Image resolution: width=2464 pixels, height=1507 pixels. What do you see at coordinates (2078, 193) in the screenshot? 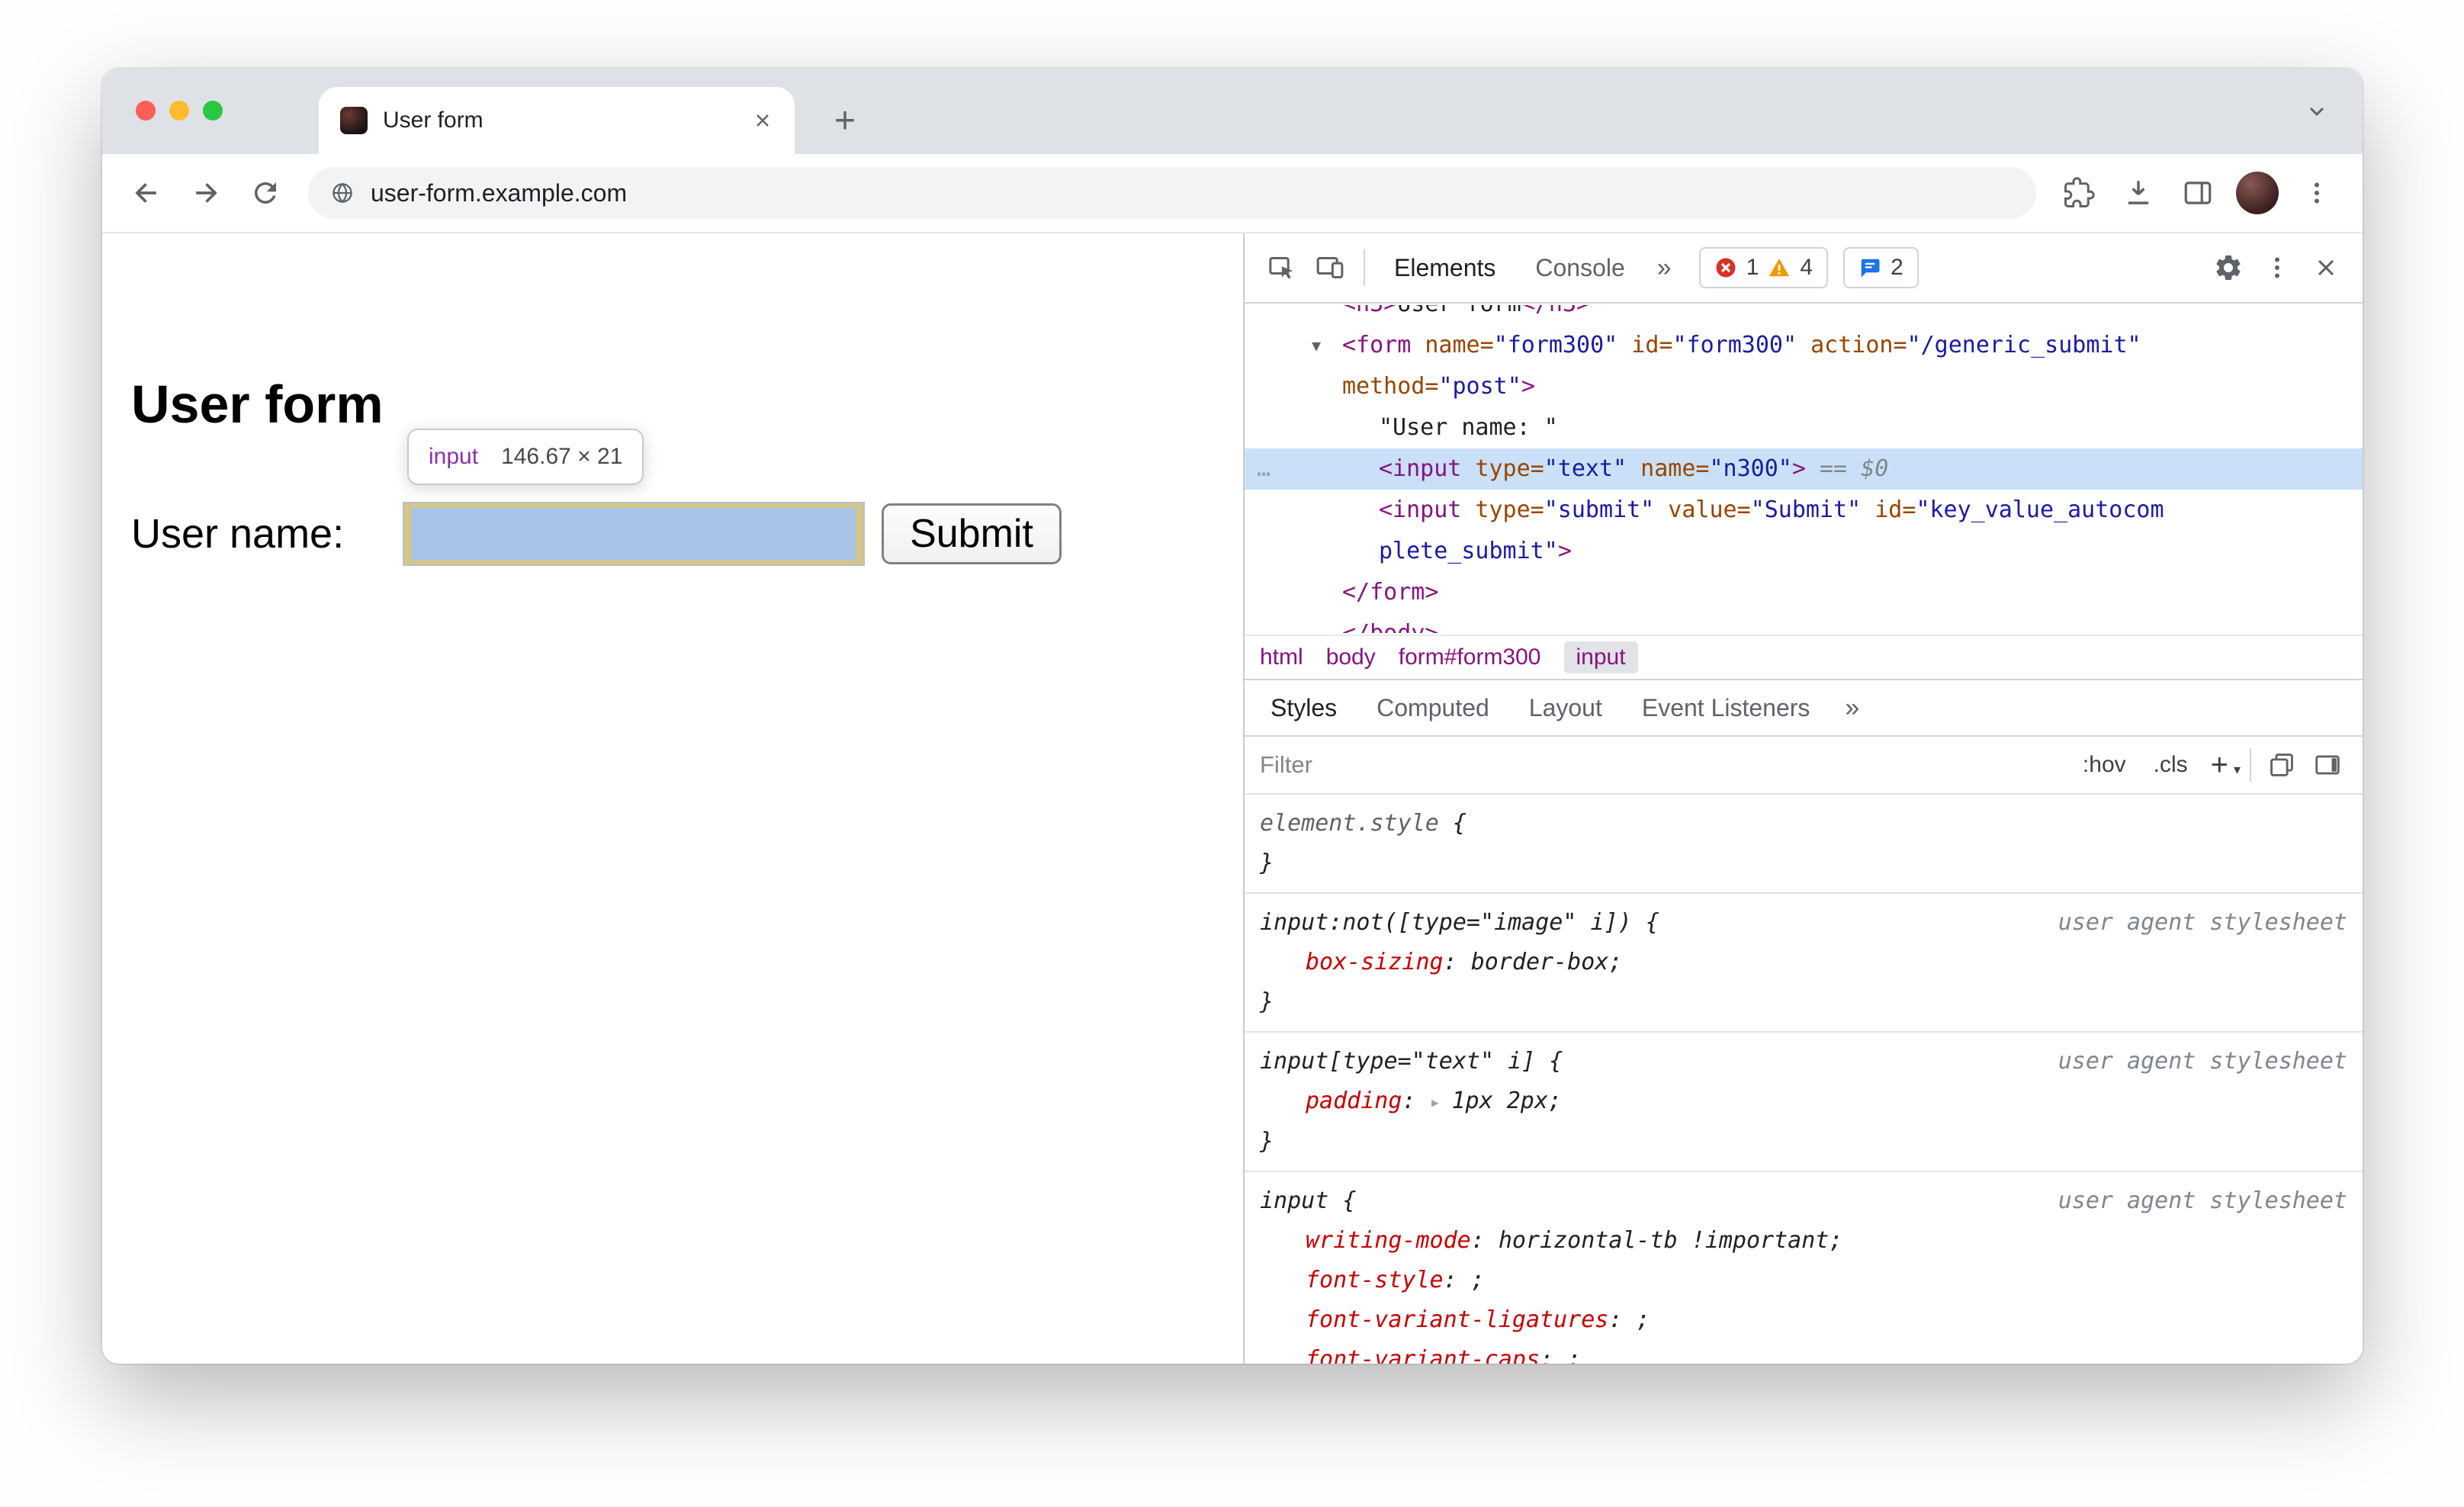
I see `extensions-puzzle-icon` at bounding box center [2078, 193].